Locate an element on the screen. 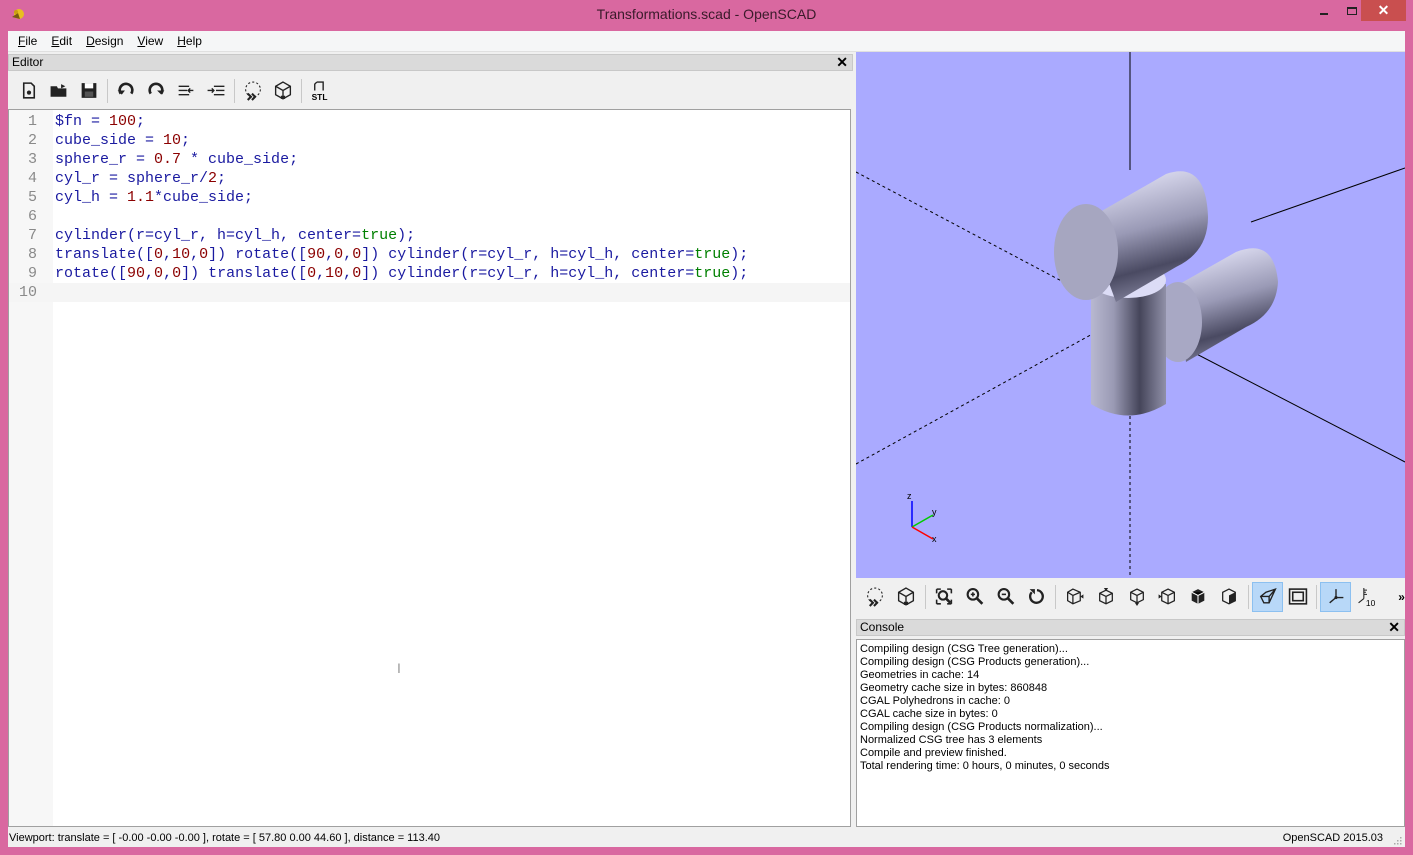  editor-export-stl-button: STL is located at coordinates (320, 91).